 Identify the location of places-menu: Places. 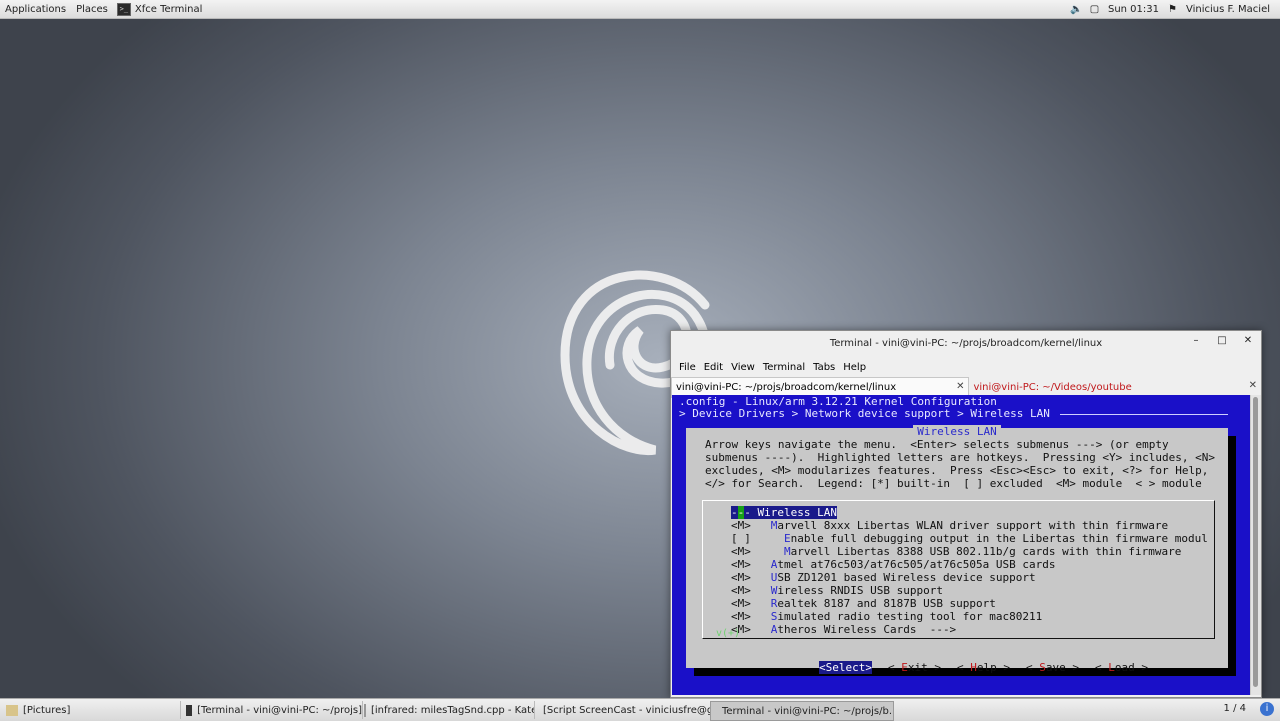
(92, 9).